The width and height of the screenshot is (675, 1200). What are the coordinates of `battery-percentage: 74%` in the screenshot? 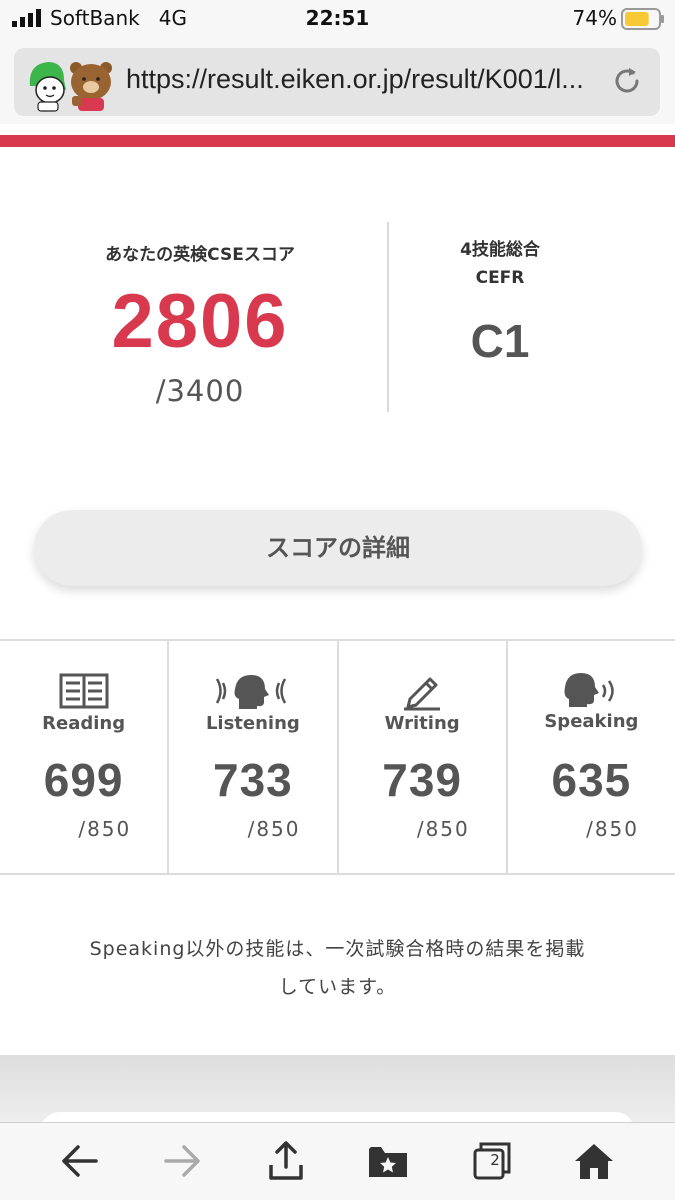 It's located at (594, 18).